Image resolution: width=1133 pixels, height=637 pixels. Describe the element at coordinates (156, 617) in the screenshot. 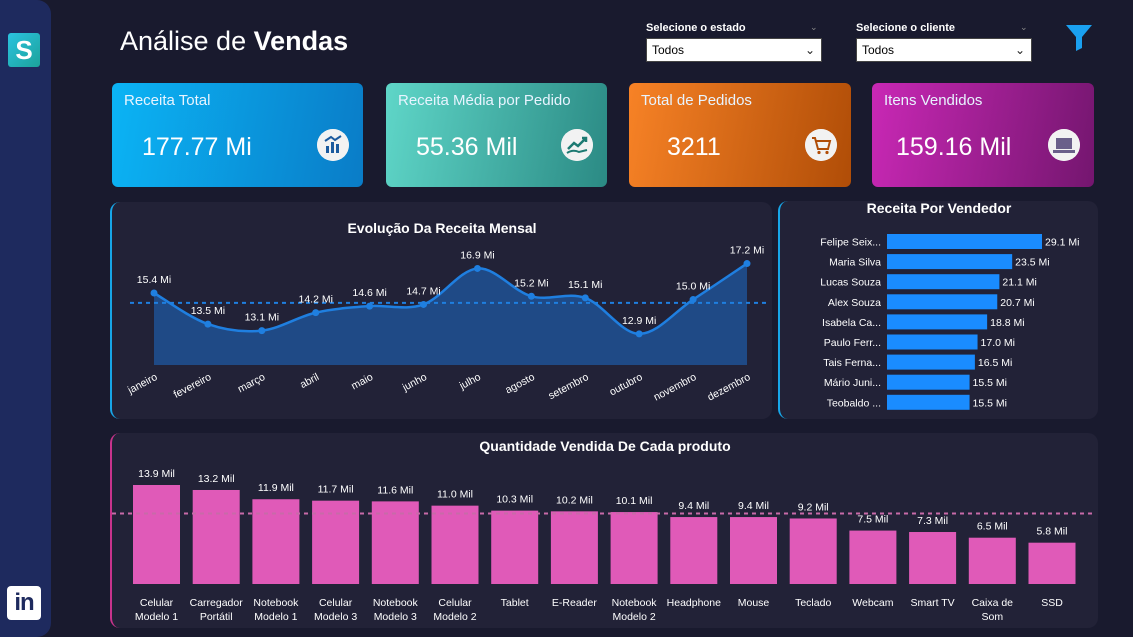

I see `x-tick-label: Modelo 1` at that location.